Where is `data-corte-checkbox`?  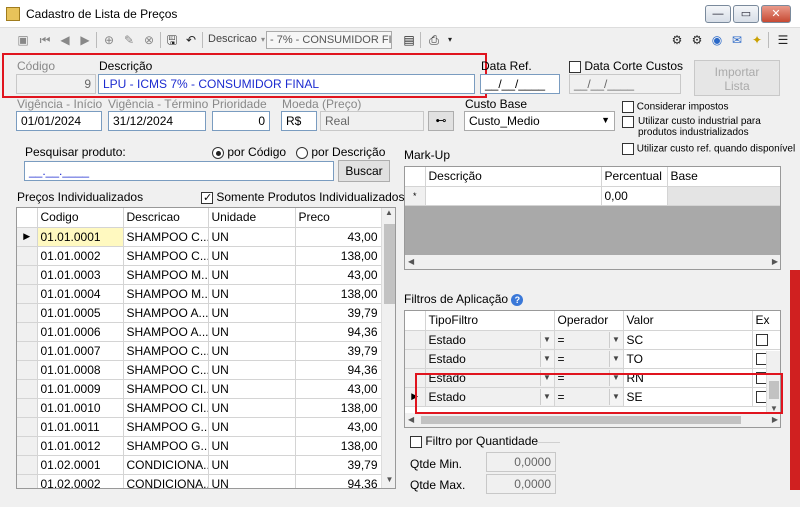
data-corte-checkbox is located at coordinates (575, 66).